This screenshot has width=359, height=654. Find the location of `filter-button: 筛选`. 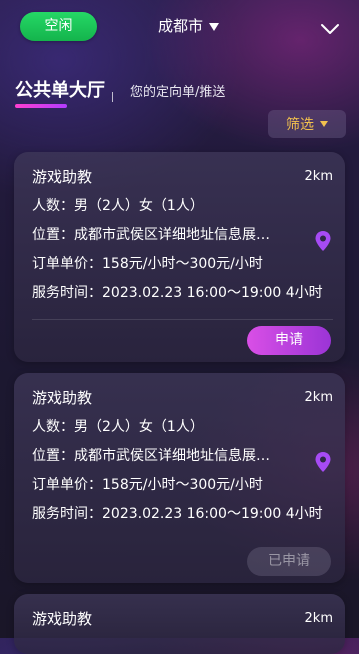

filter-button: 筛选 is located at coordinates (307, 124).